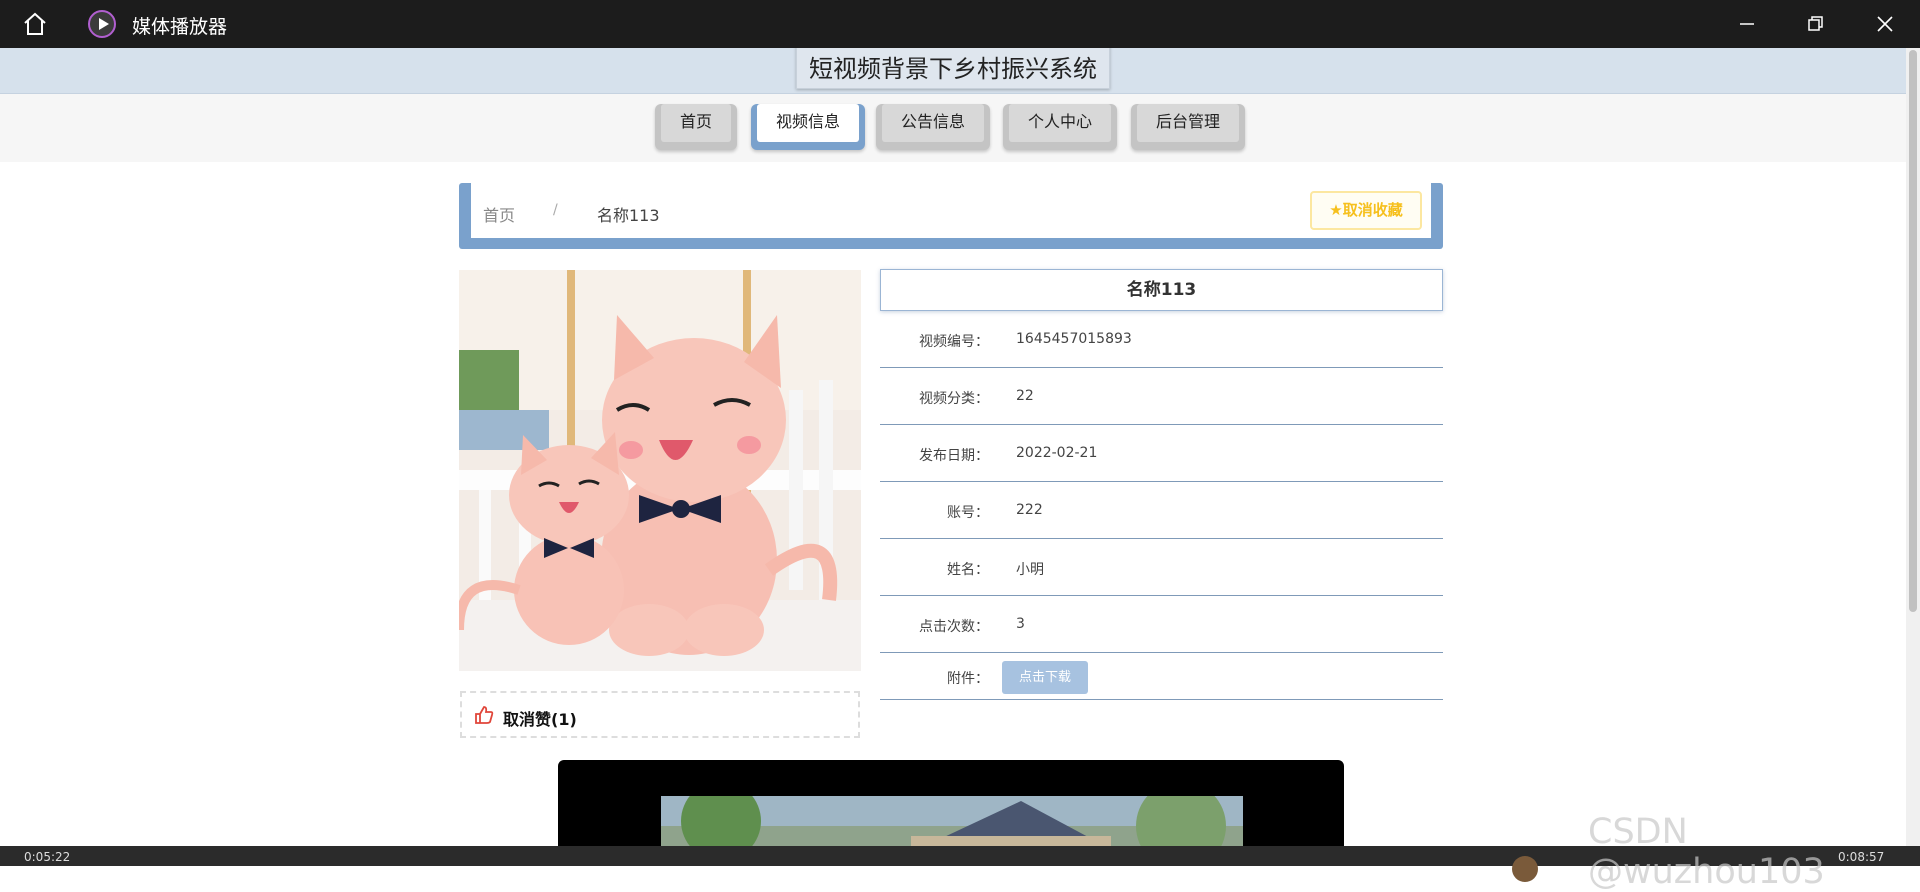  Describe the element at coordinates (954, 456) in the screenshot. I see `detail-label: 发布日期：` at that location.